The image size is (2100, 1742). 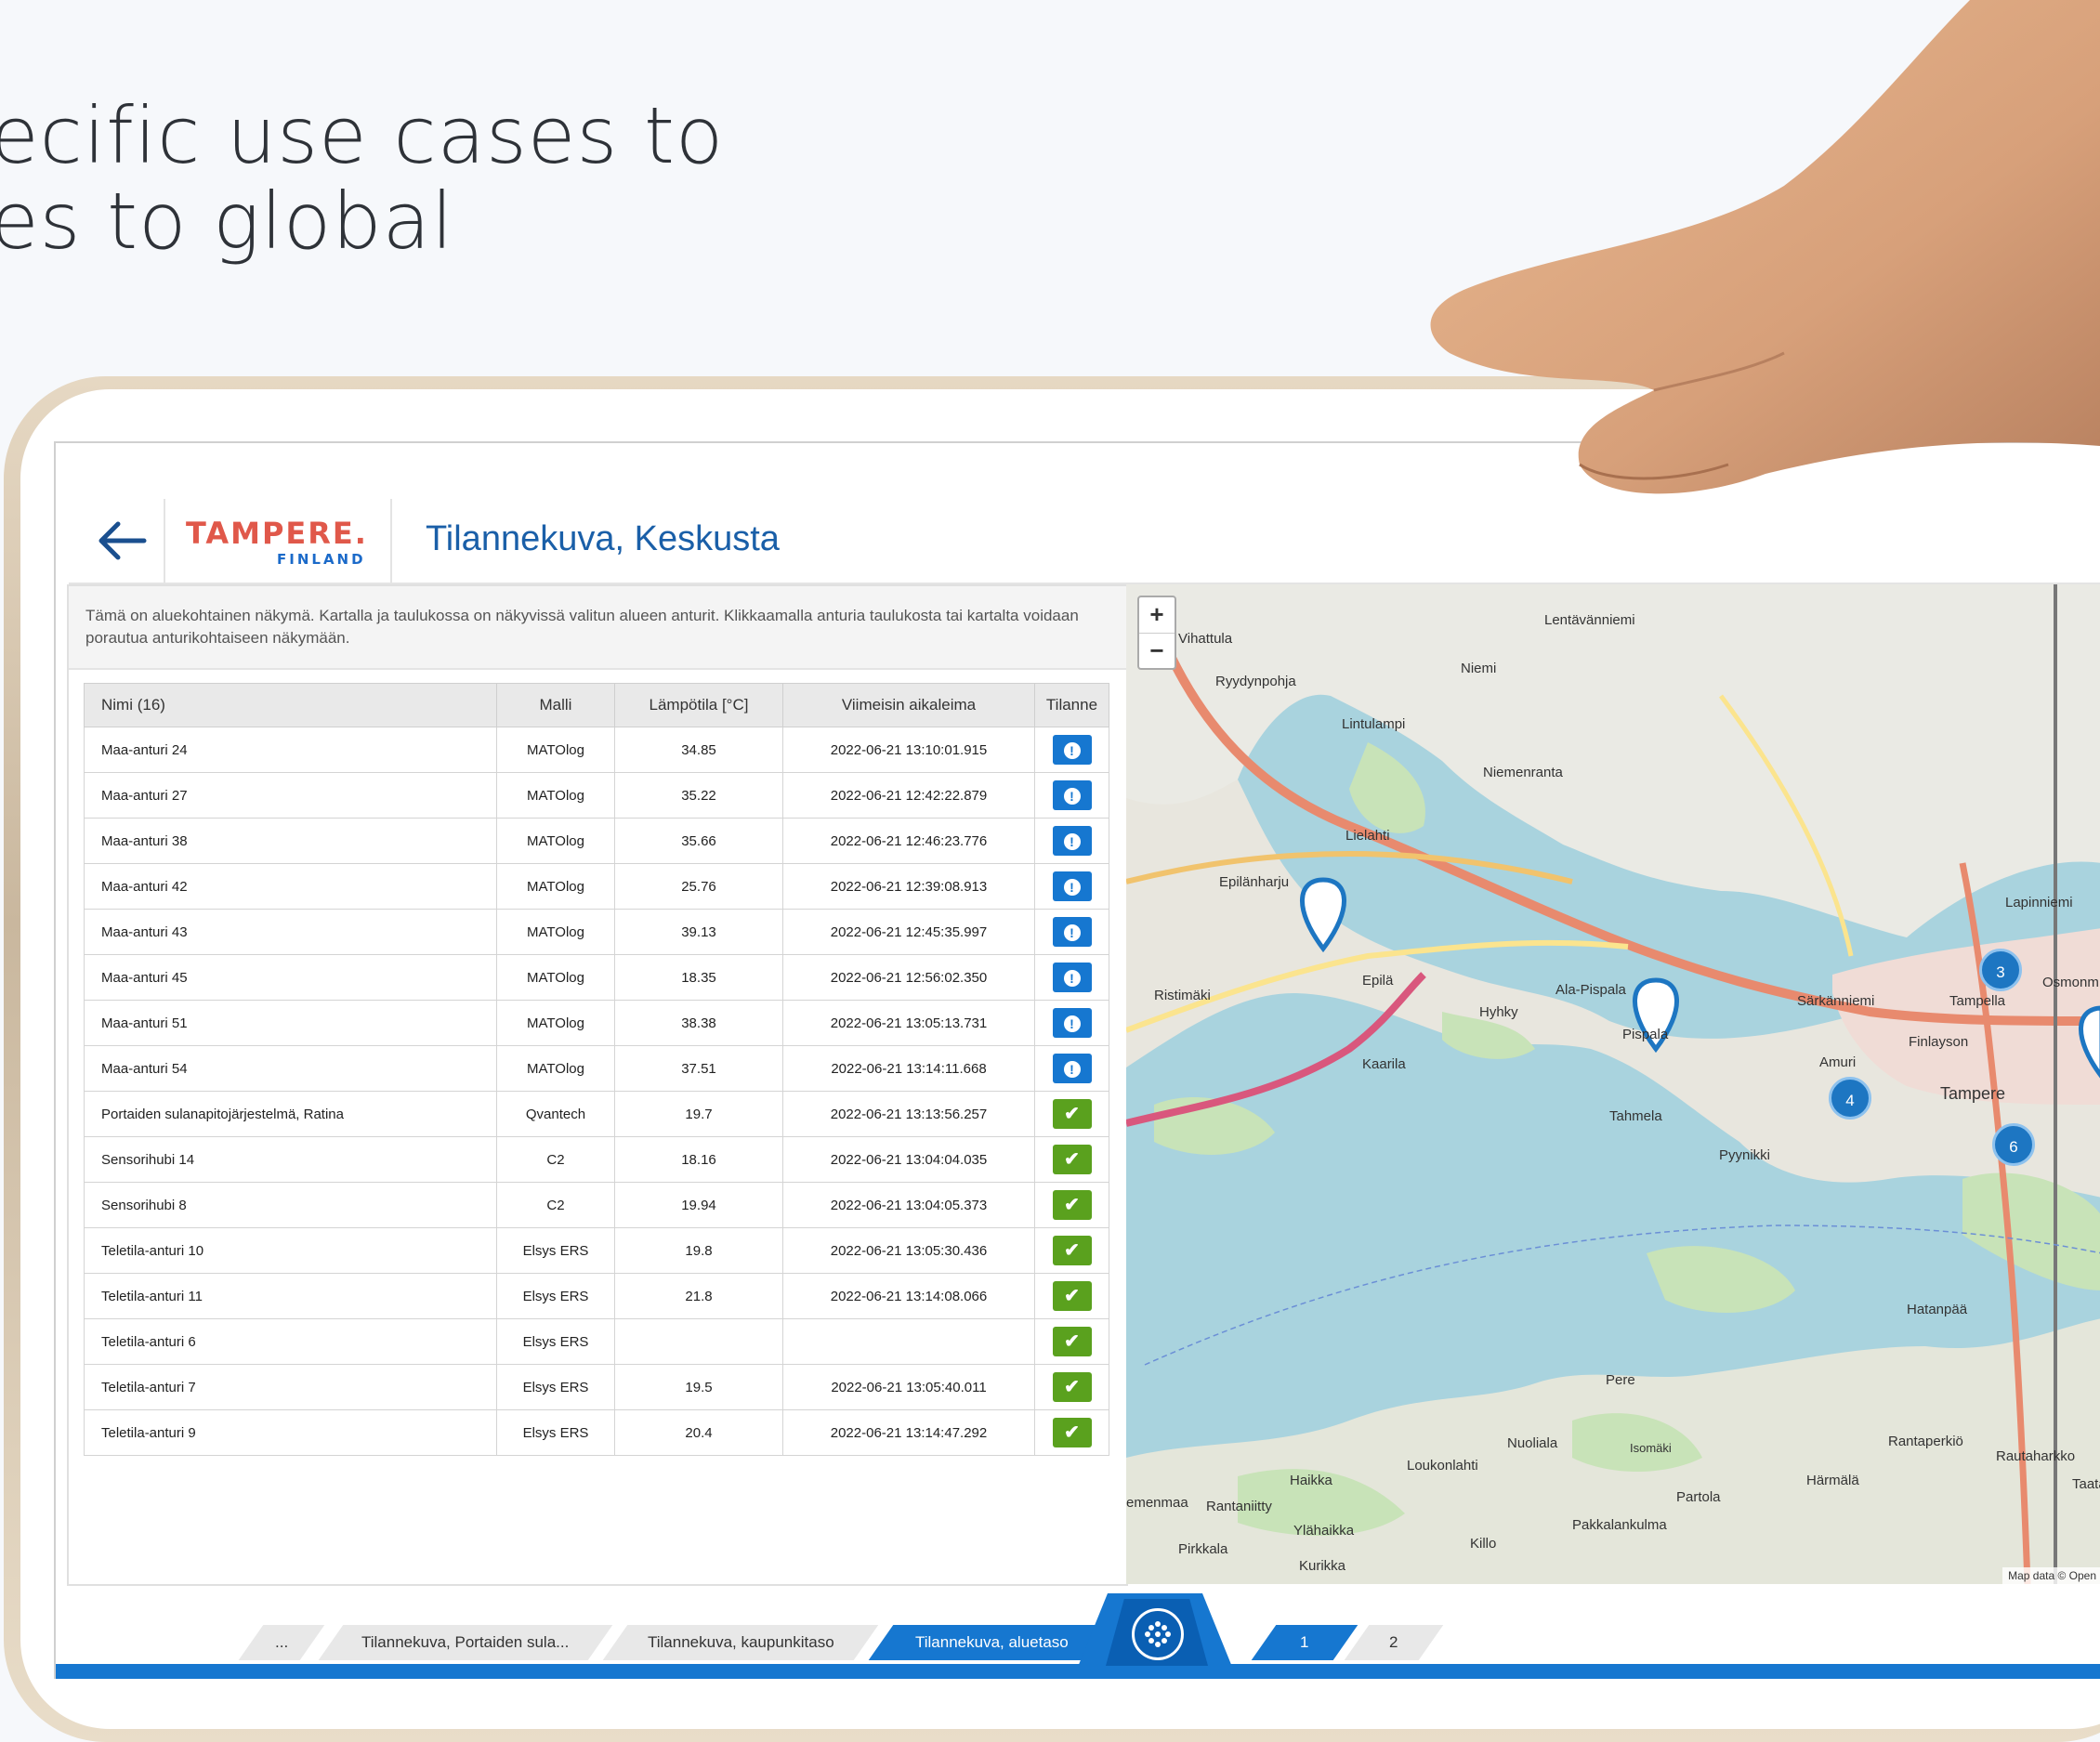 What do you see at coordinates (2051, 1575) in the screenshot?
I see `map-attribution: Map data © Open` at bounding box center [2051, 1575].